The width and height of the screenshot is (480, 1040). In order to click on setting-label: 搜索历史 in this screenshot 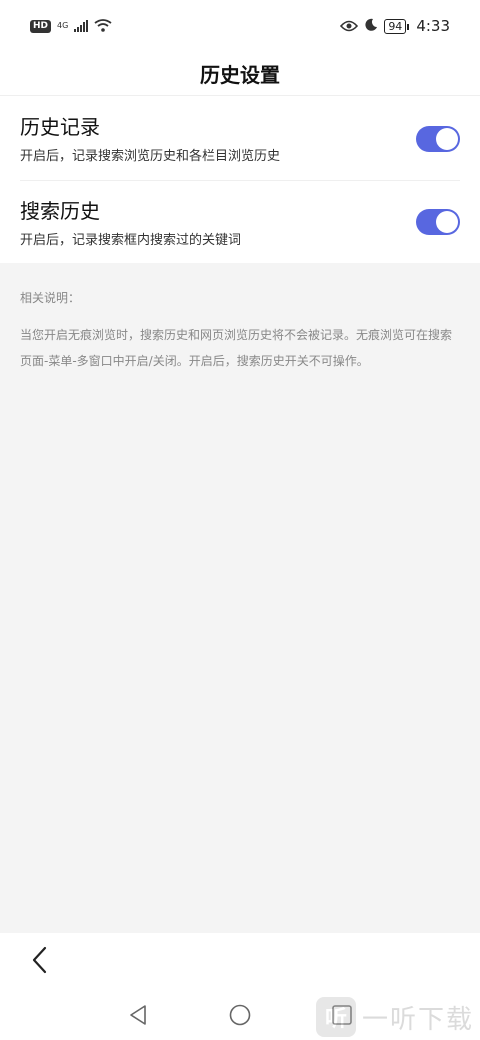, I will do `click(60, 210)`.